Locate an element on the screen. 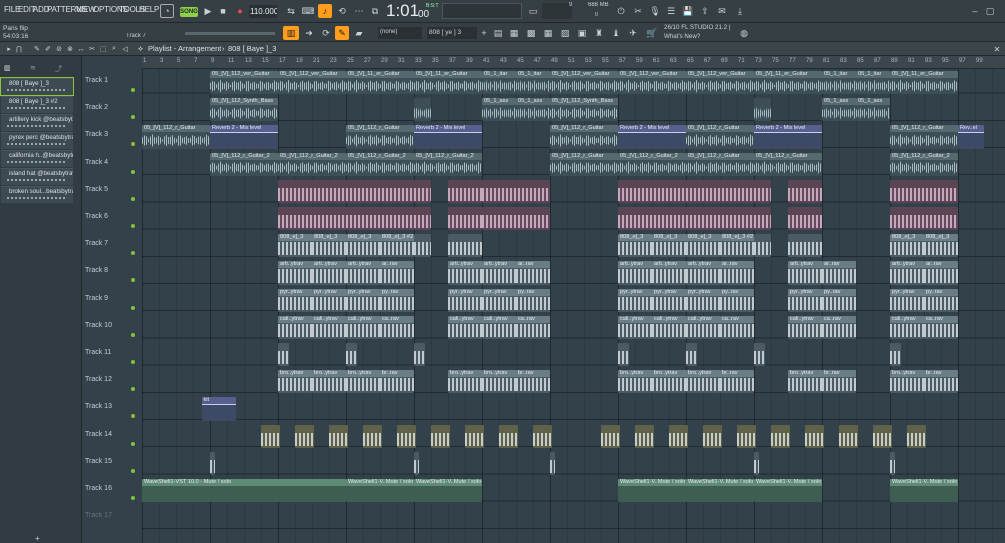 The width and height of the screenshot is (1005, 543). playlist-clip: 05_1_ass is located at coordinates (873, 110).